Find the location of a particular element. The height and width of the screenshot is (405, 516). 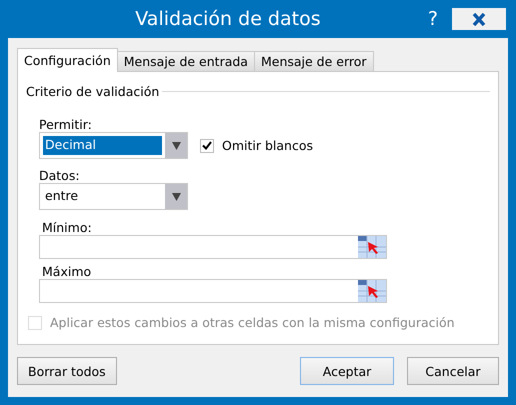

close-icon is located at coordinates (479, 19).